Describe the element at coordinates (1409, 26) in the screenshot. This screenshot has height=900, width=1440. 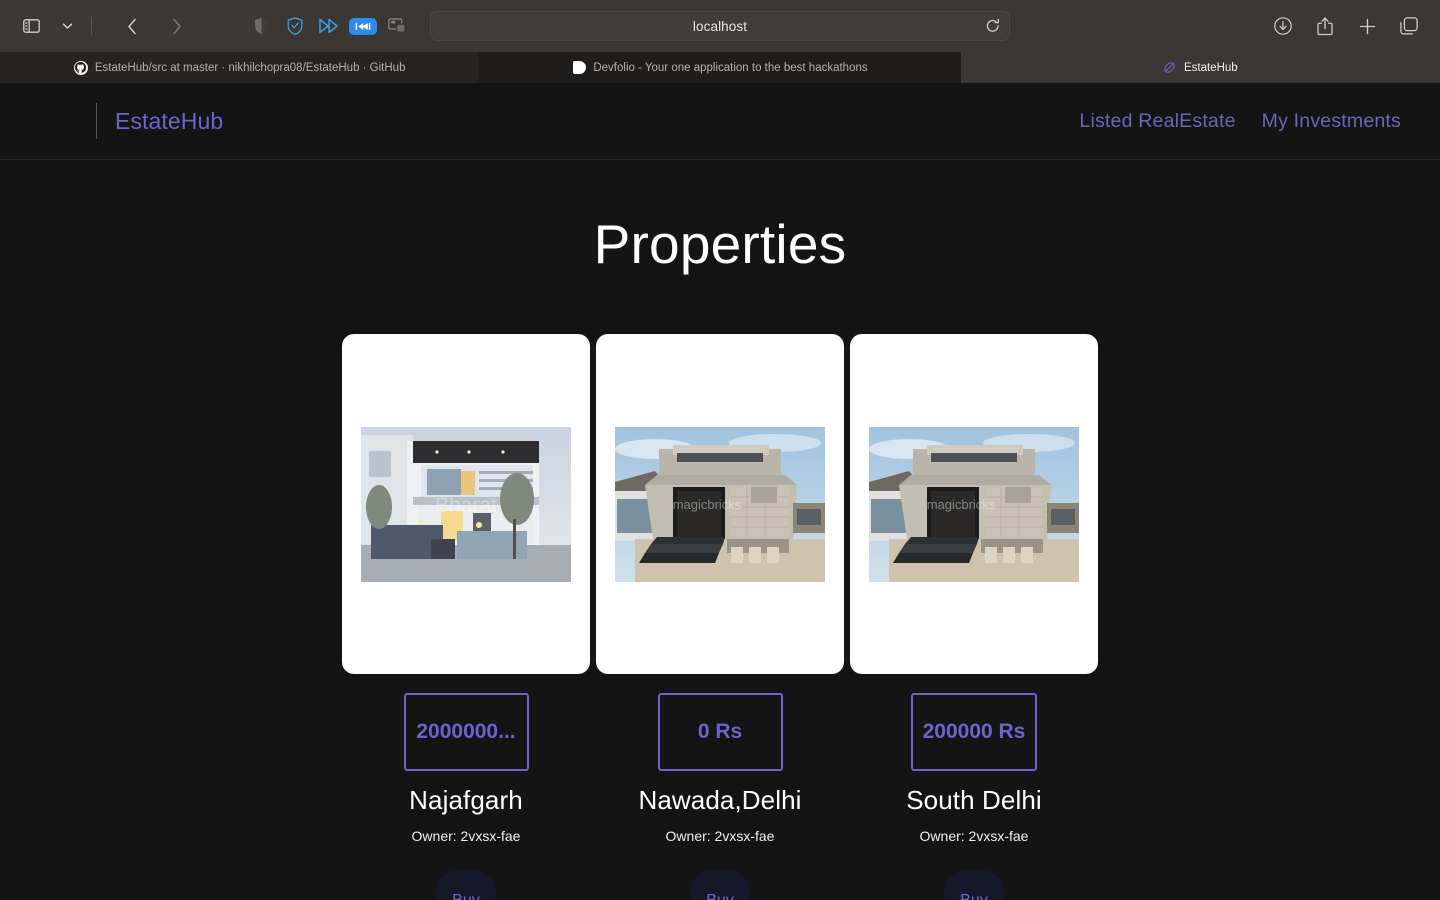
I see `tab-overview-icon` at that location.